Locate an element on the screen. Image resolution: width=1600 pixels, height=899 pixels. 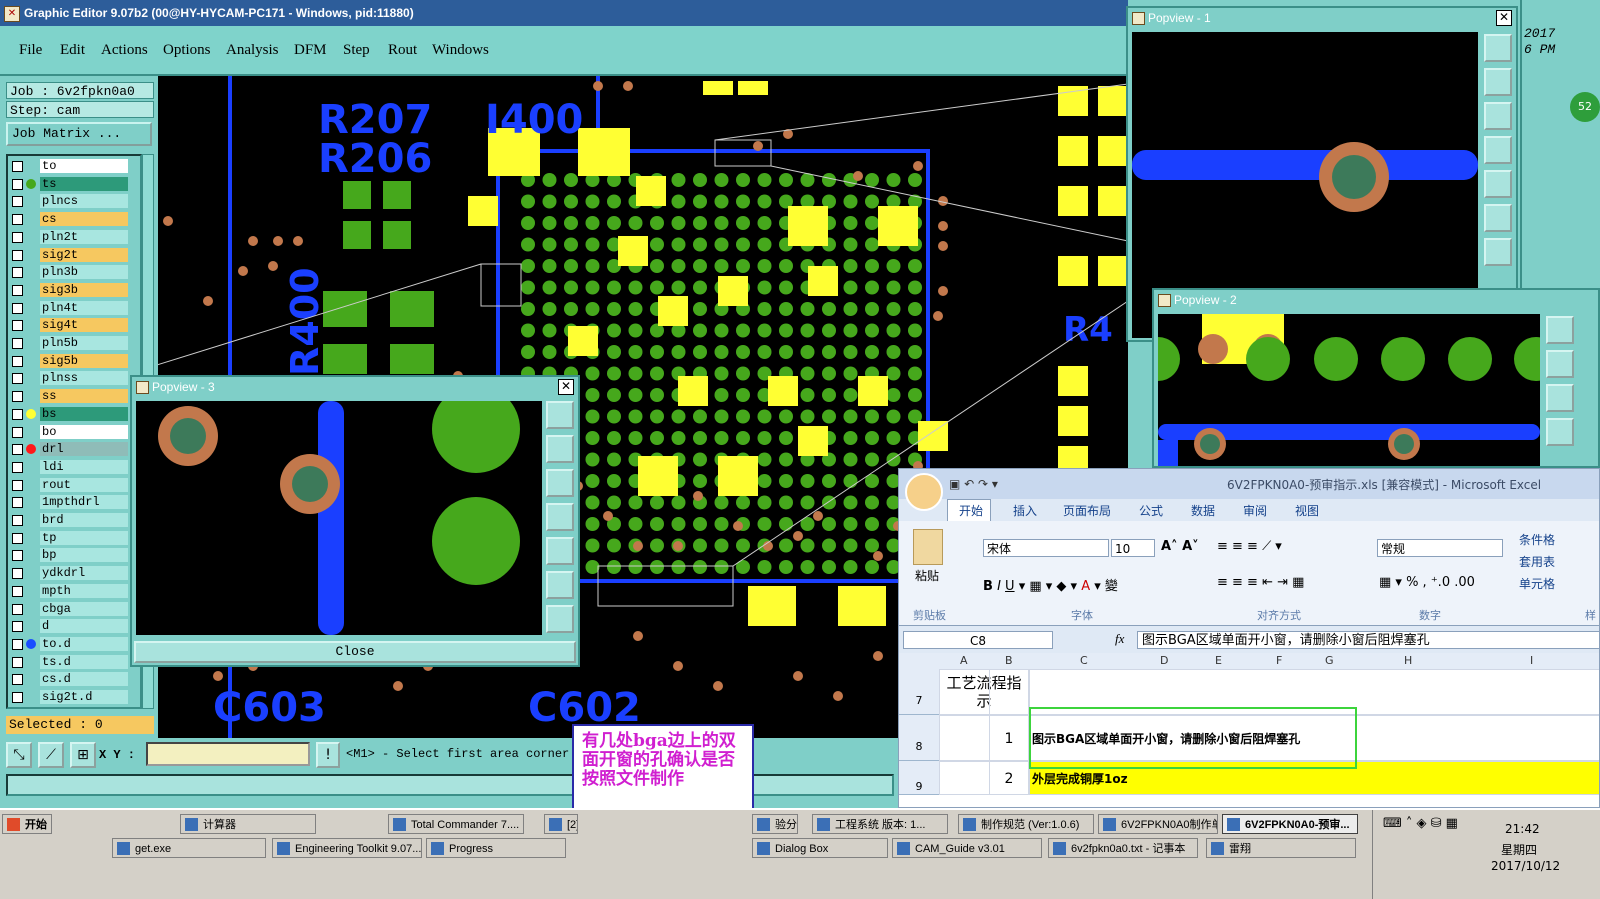
tray-icons: ⌨ ˄ ◈ ⛁ ▦ is located at coordinates (1420, 823).